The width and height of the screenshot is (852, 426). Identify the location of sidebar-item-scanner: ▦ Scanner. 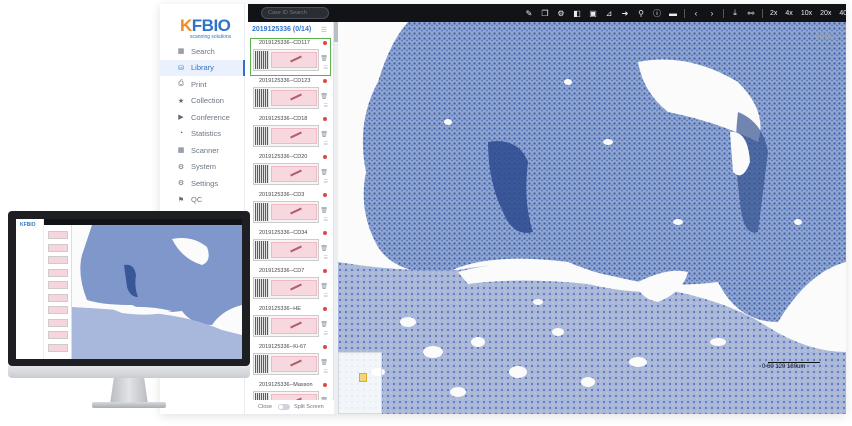
(202, 150).